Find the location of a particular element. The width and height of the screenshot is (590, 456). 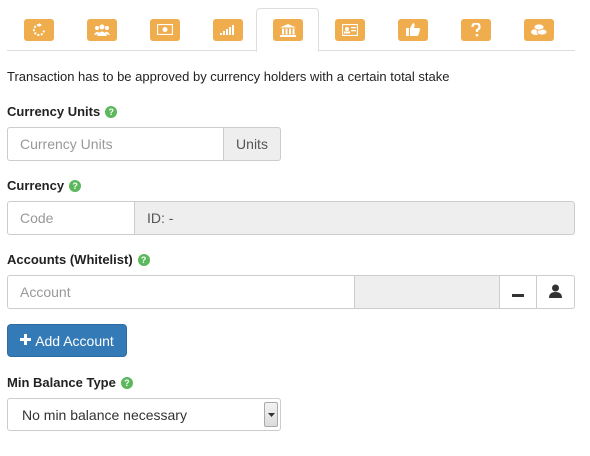

min-balance-label: Min Balance Type ? is located at coordinates (70, 382).